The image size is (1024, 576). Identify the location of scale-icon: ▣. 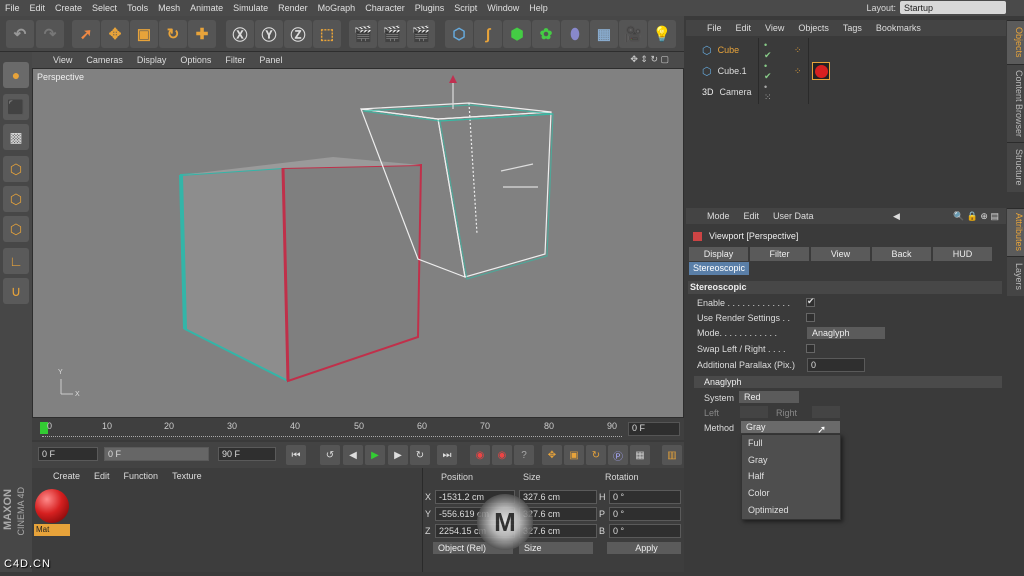
(144, 34).